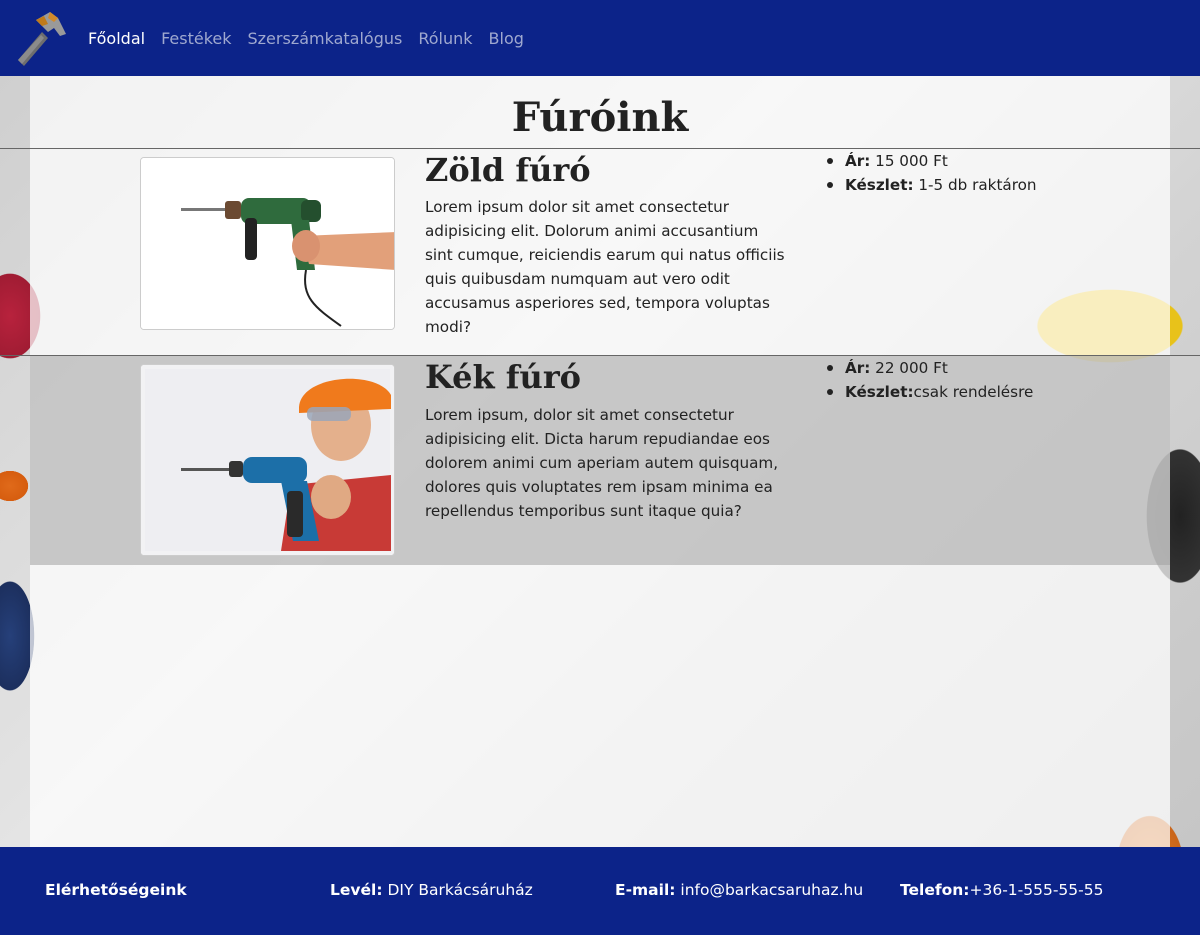 The height and width of the screenshot is (935, 1200). Describe the element at coordinates (973, 392) in the screenshot. I see `stock-value: csak rendelésre` at that location.